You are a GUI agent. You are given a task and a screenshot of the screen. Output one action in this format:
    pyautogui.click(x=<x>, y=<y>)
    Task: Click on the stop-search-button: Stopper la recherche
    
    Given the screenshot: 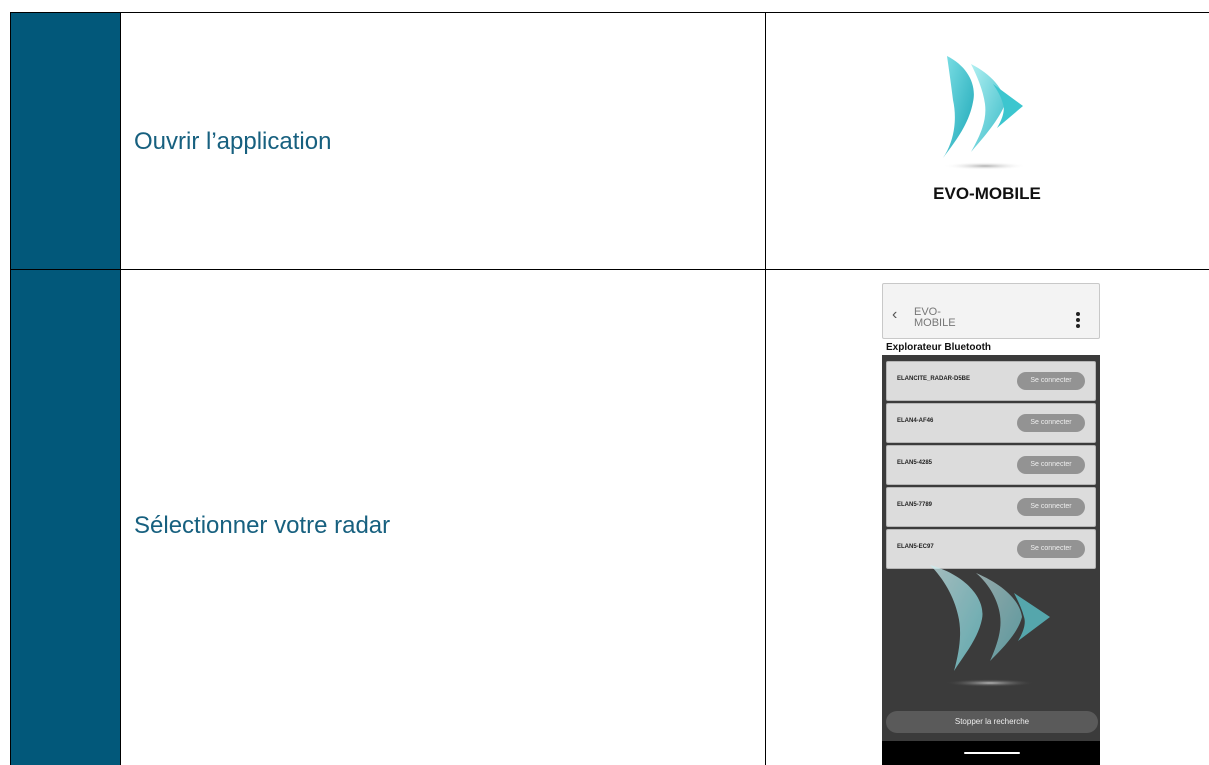 What is the action you would take?
    pyautogui.click(x=992, y=722)
    